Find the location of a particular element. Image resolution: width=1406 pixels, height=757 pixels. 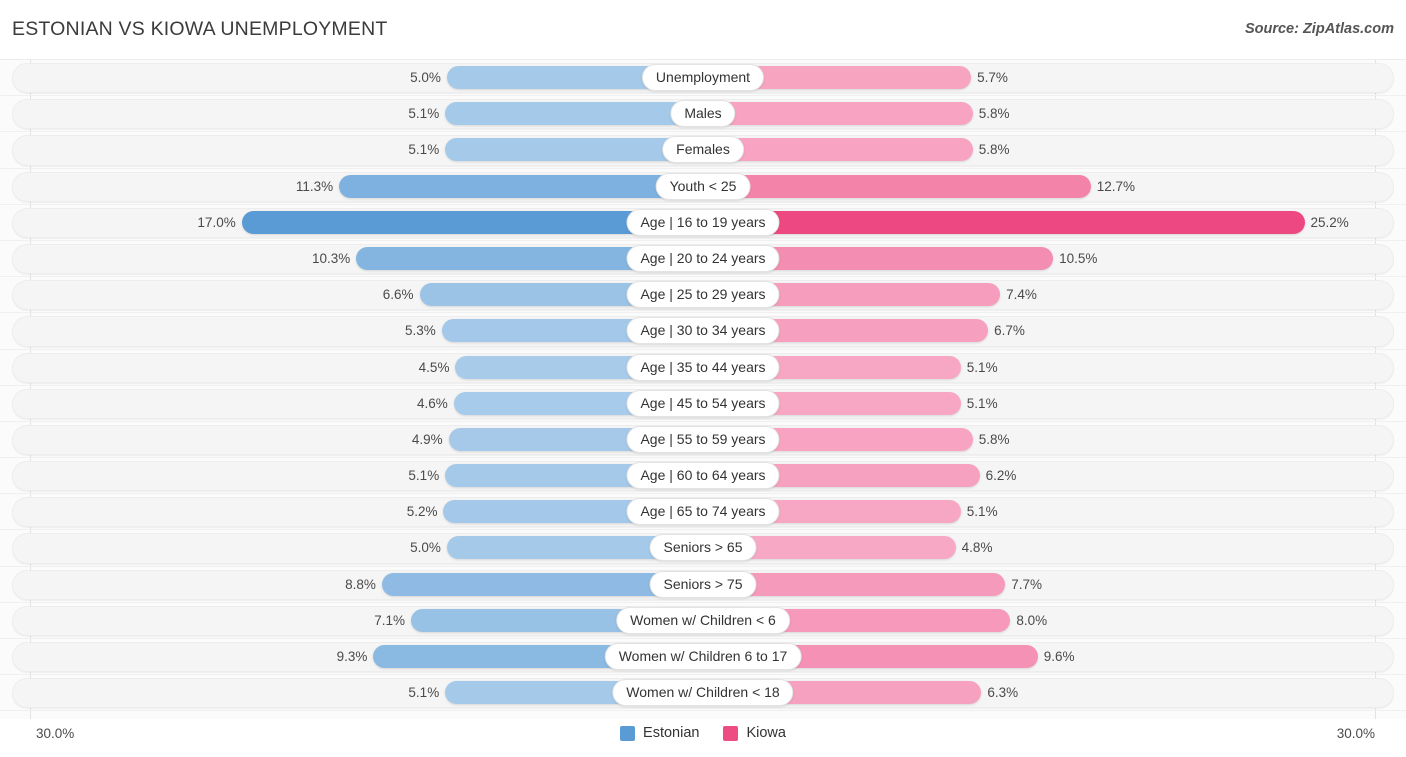

chart-footer: 30.0% 30.0% Estonian Kiowa is located at coordinates (703, 738).